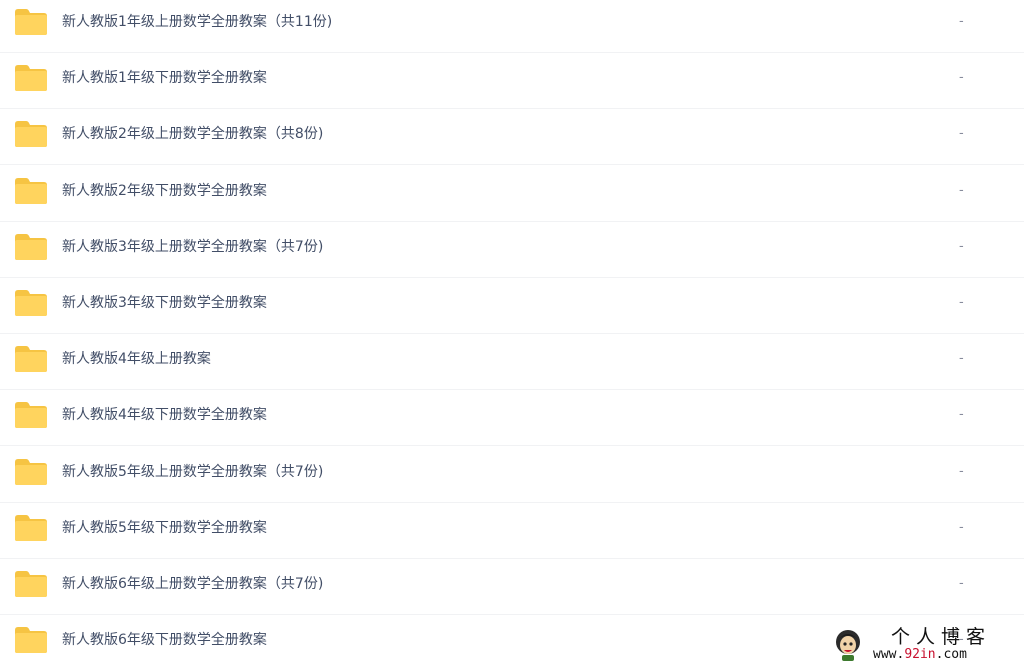 Image resolution: width=1024 pixels, height=668 pixels. What do you see at coordinates (512, 26) in the screenshot?
I see `file-row: 新人教版1年级上册数学全册教案（共11份) -` at bounding box center [512, 26].